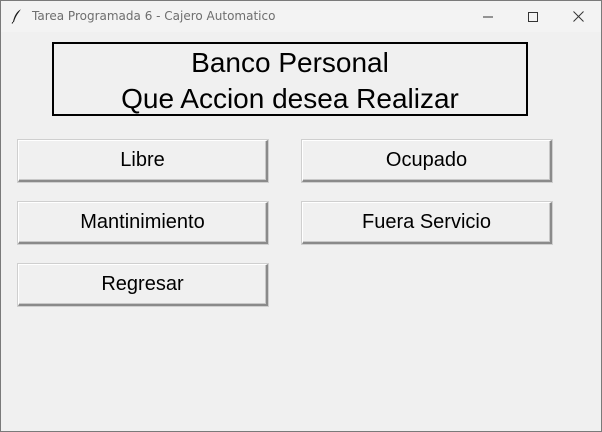 The image size is (602, 432). What do you see at coordinates (290, 79) in the screenshot?
I see `header-label: Banco Personal Que Accion desea Realizar` at bounding box center [290, 79].